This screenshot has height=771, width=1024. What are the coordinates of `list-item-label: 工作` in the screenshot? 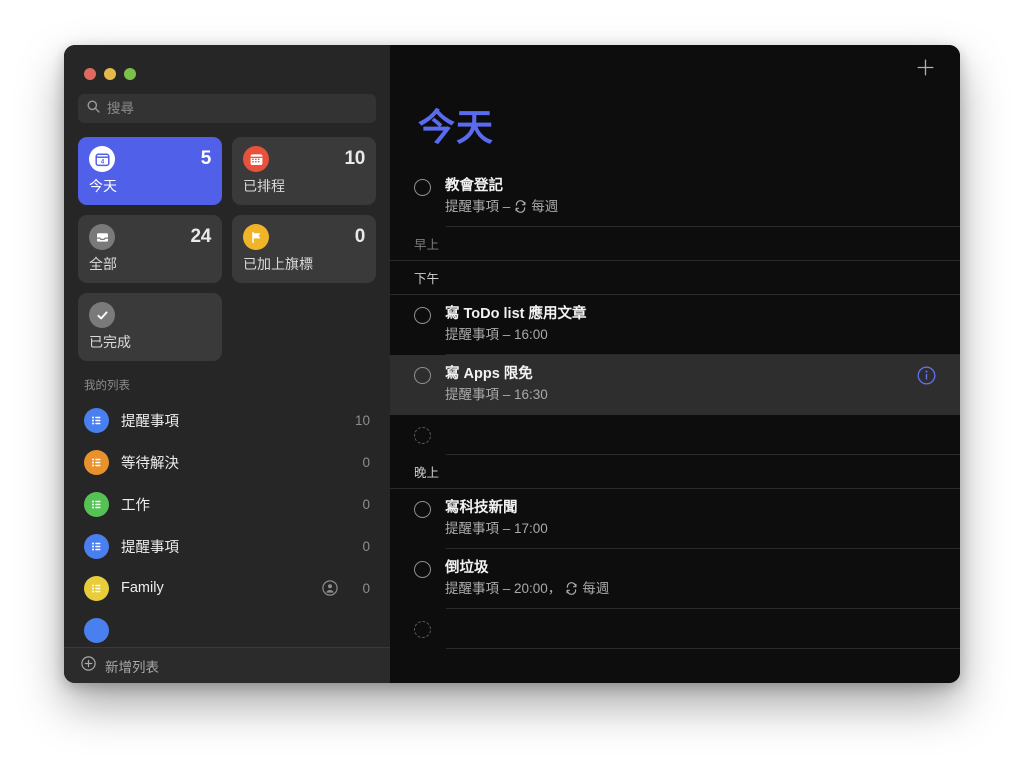 It's located at (135, 505).